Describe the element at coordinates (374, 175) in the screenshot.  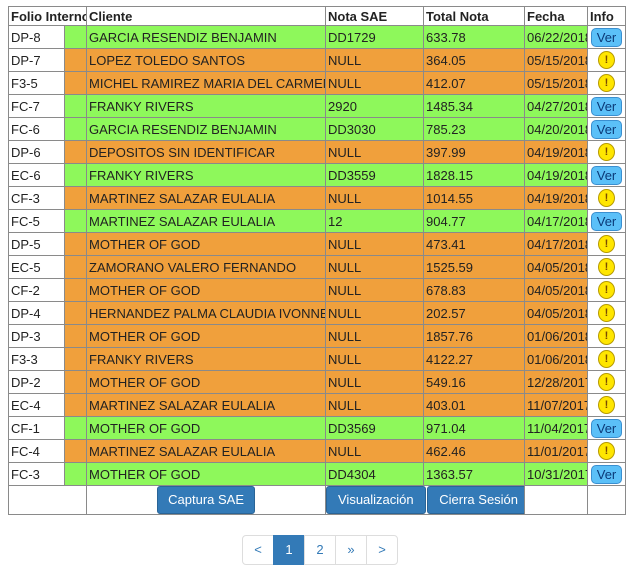
I see `nota-sae-cell: DD3559` at that location.